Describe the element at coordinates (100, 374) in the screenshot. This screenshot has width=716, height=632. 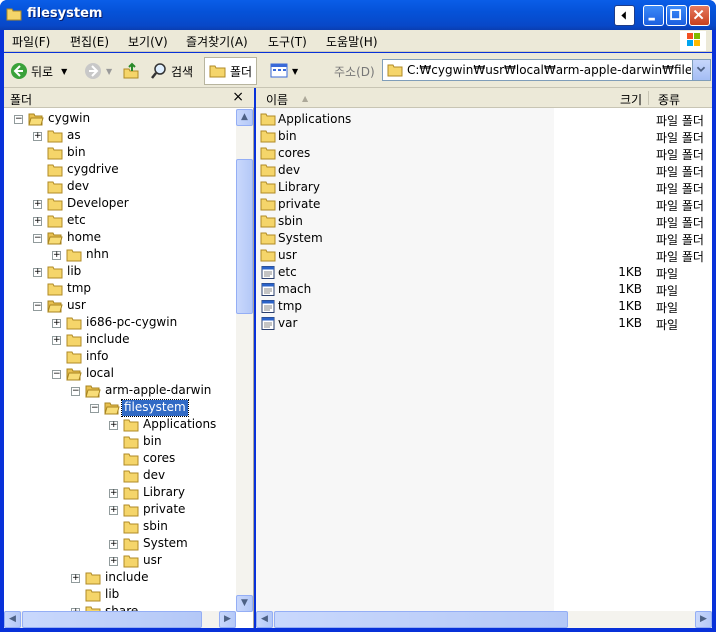
I see `tree-item-label: local` at that location.